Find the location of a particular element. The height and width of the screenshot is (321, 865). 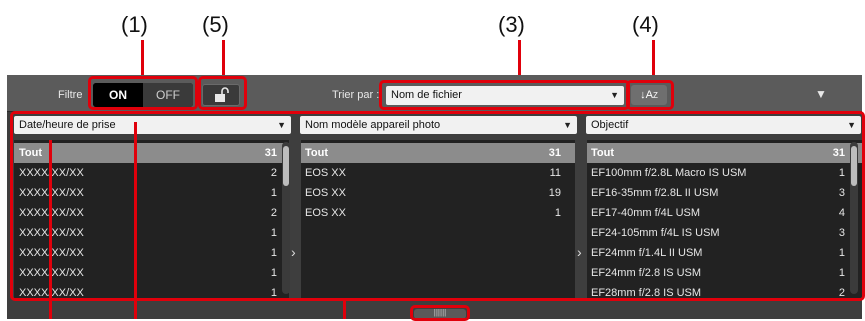

callout-5: (5) is located at coordinates (215, 24).